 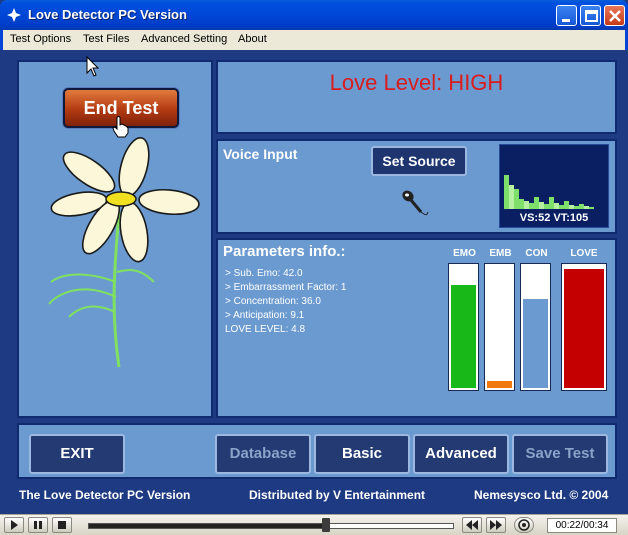 I want to click on meter-fill-love, so click(x=584, y=328).